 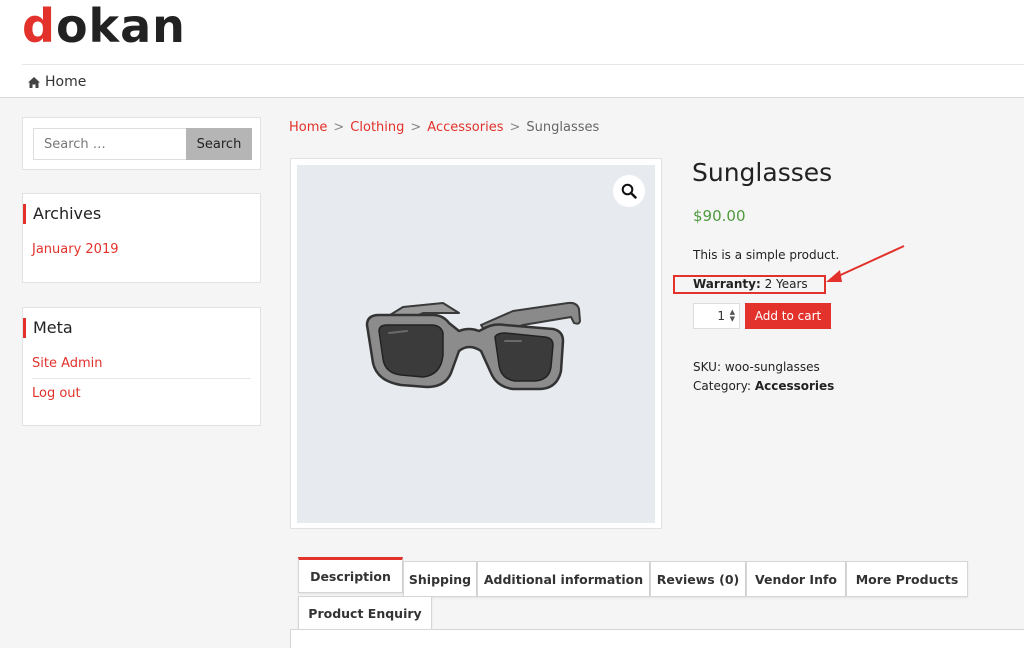 What do you see at coordinates (67, 364) in the screenshot?
I see `site-admin-link: Site Admin` at bounding box center [67, 364].